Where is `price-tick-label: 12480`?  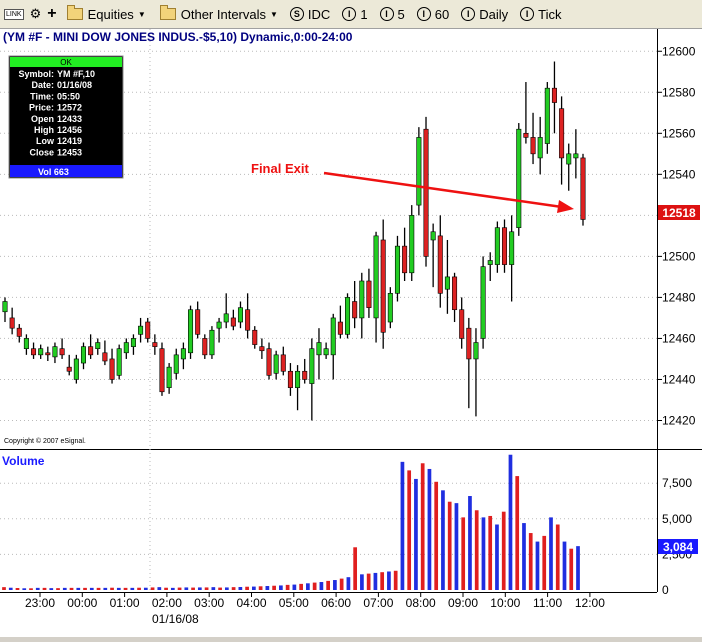
price-tick-label: 12480 is located at coordinates (679, 297).